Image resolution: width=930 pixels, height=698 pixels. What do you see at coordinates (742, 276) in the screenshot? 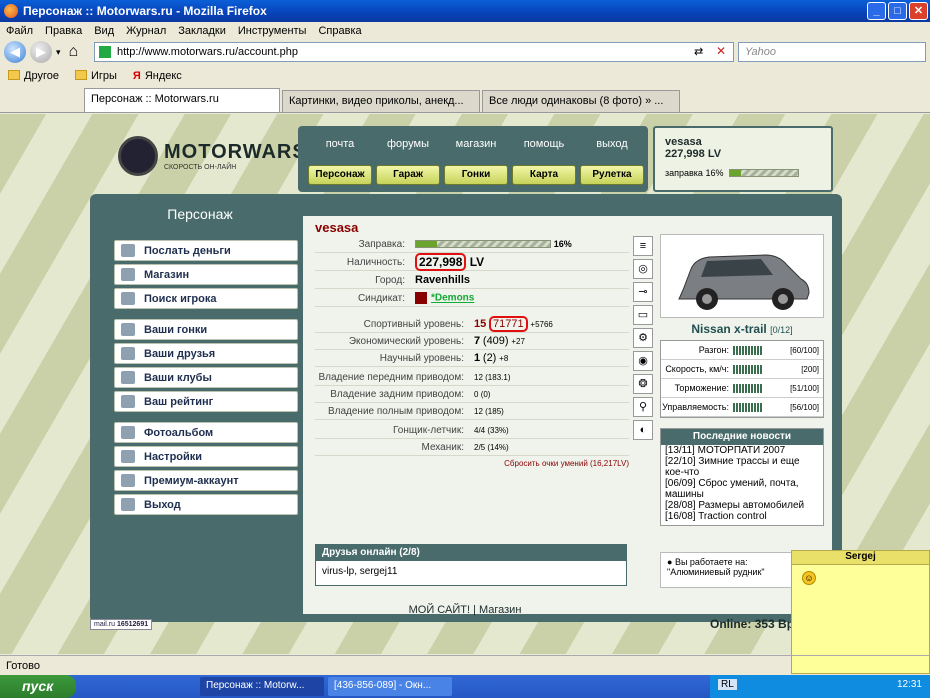
I see `car-image` at bounding box center [742, 276].